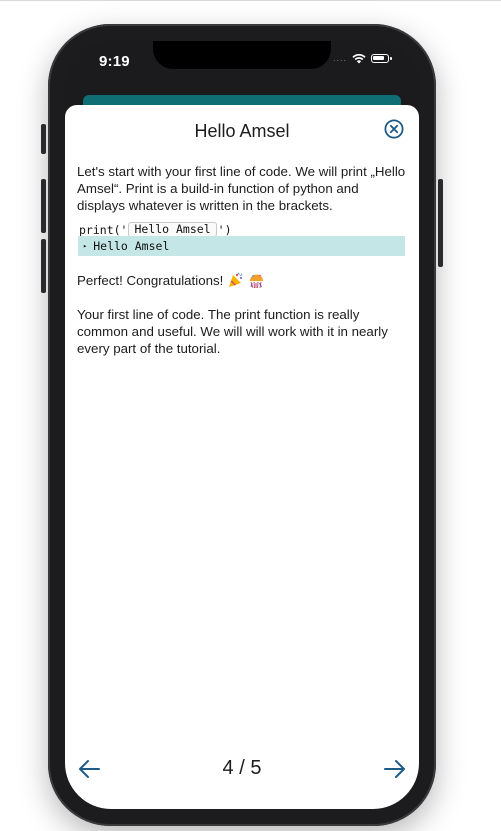 This screenshot has height=831, width=501. I want to click on code-line: print(' Hello Amsel '), so click(155, 229).